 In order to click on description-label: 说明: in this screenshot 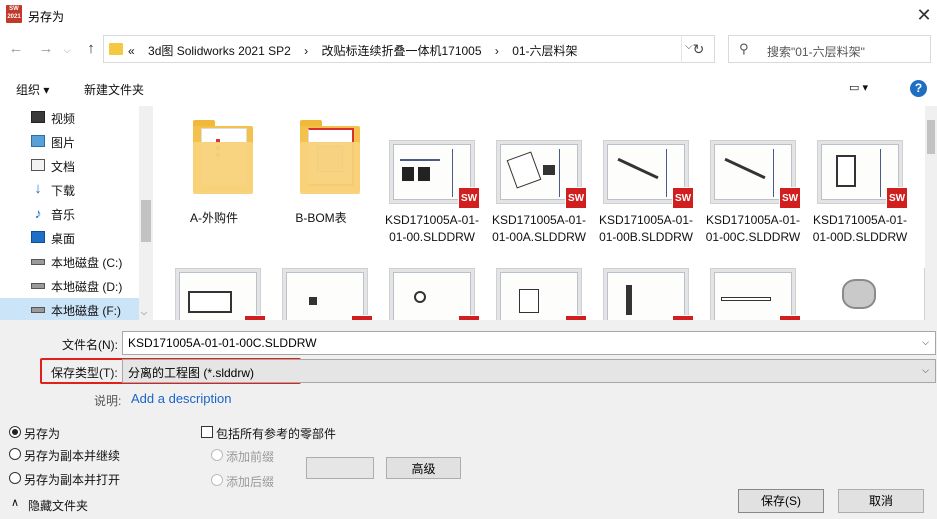, I will do `click(108, 401)`.